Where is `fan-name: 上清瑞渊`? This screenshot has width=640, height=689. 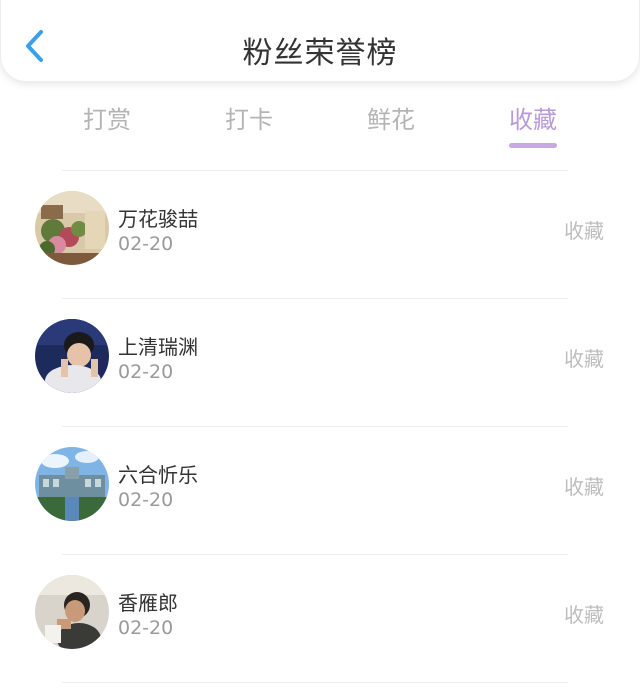 fan-name: 上清瑞渊 is located at coordinates (158, 347).